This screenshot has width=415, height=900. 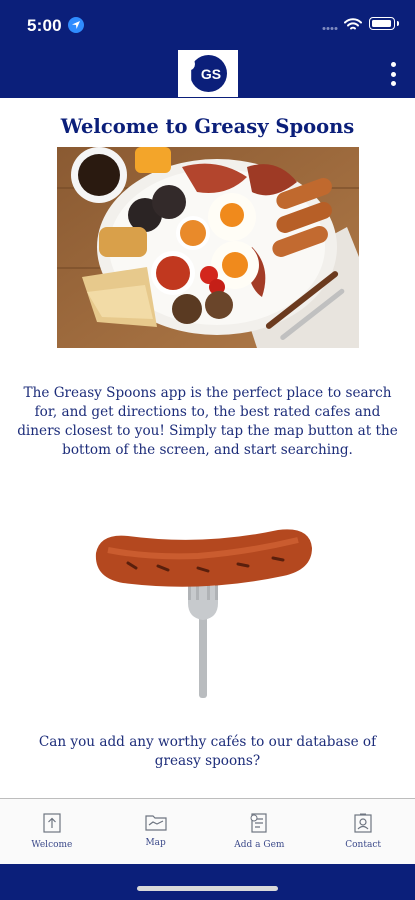 I want to click on location-icon, so click(x=76, y=25).